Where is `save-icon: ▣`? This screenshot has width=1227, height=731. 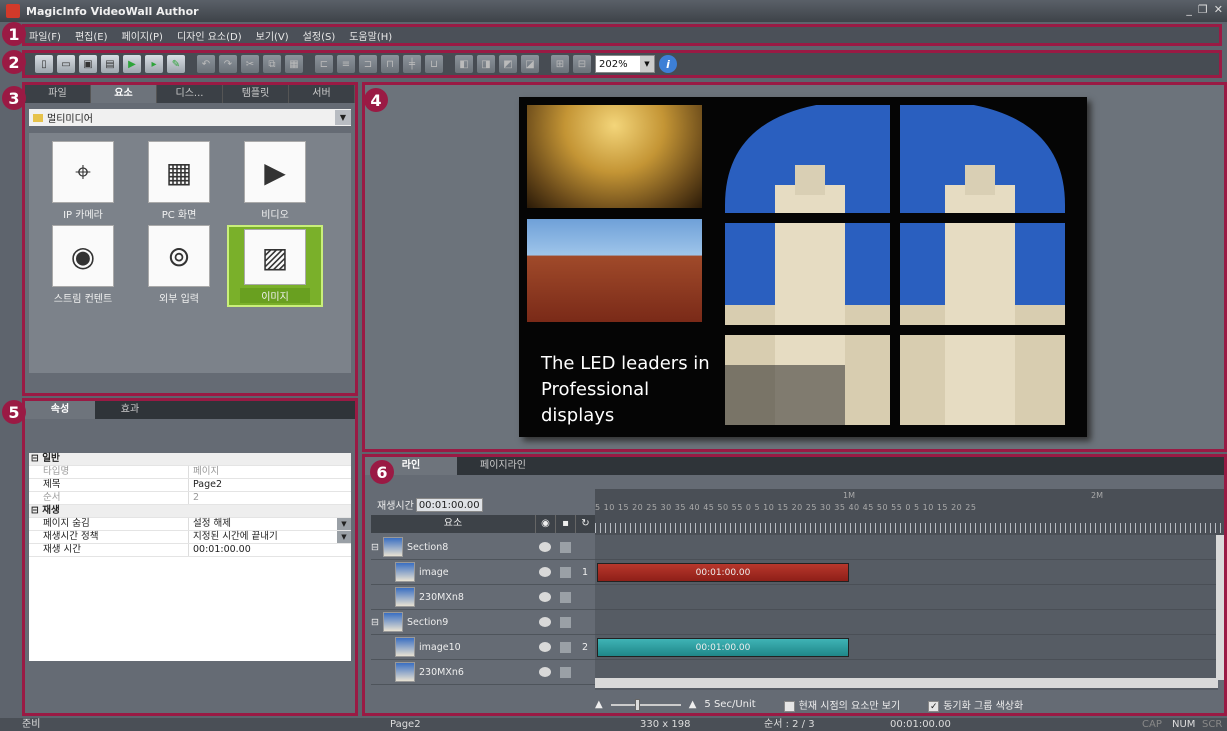 save-icon: ▣ is located at coordinates (88, 64).